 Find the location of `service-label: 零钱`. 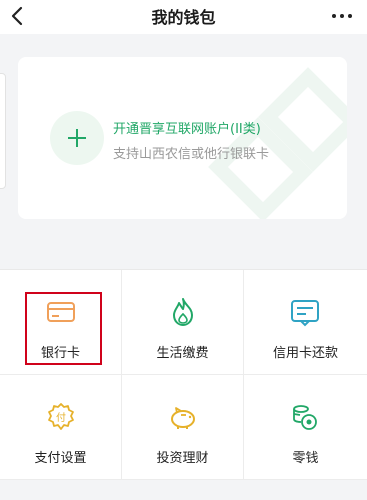

service-label: 零钱 is located at coordinates (305, 458).